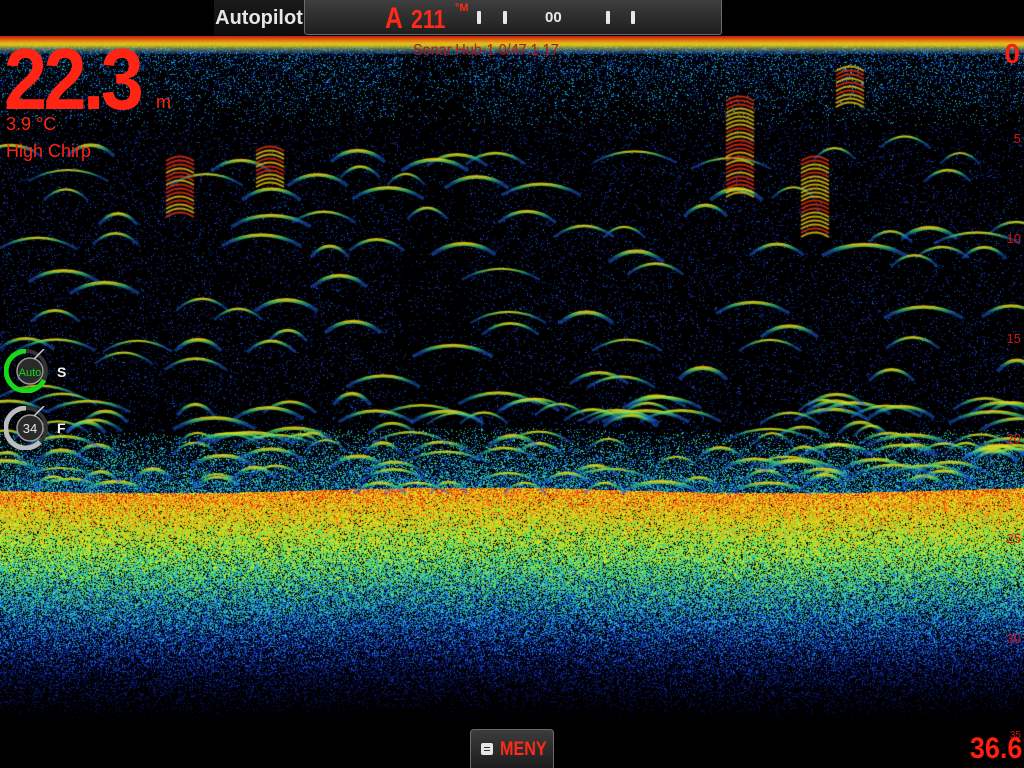 Image resolution: width=1024 pixels, height=768 pixels. Describe the element at coordinates (30, 373) in the screenshot. I see `sensitivity-value: Auto` at that location.